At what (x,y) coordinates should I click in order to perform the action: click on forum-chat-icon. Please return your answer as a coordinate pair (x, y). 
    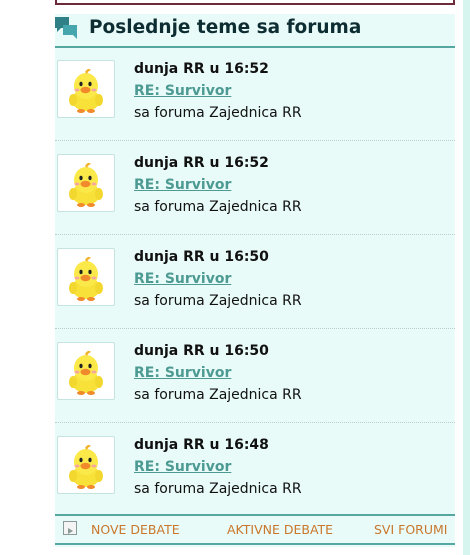
    Looking at the image, I should click on (66, 28).